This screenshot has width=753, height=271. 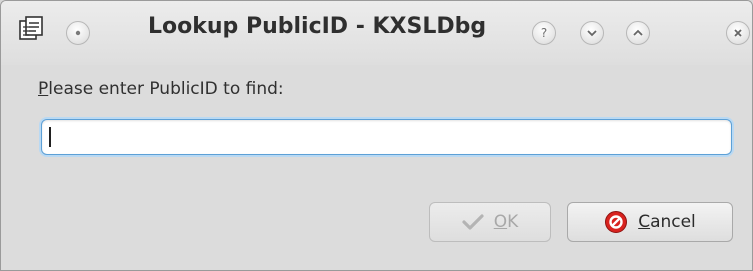 I want to click on publicid-input, so click(x=386, y=137).